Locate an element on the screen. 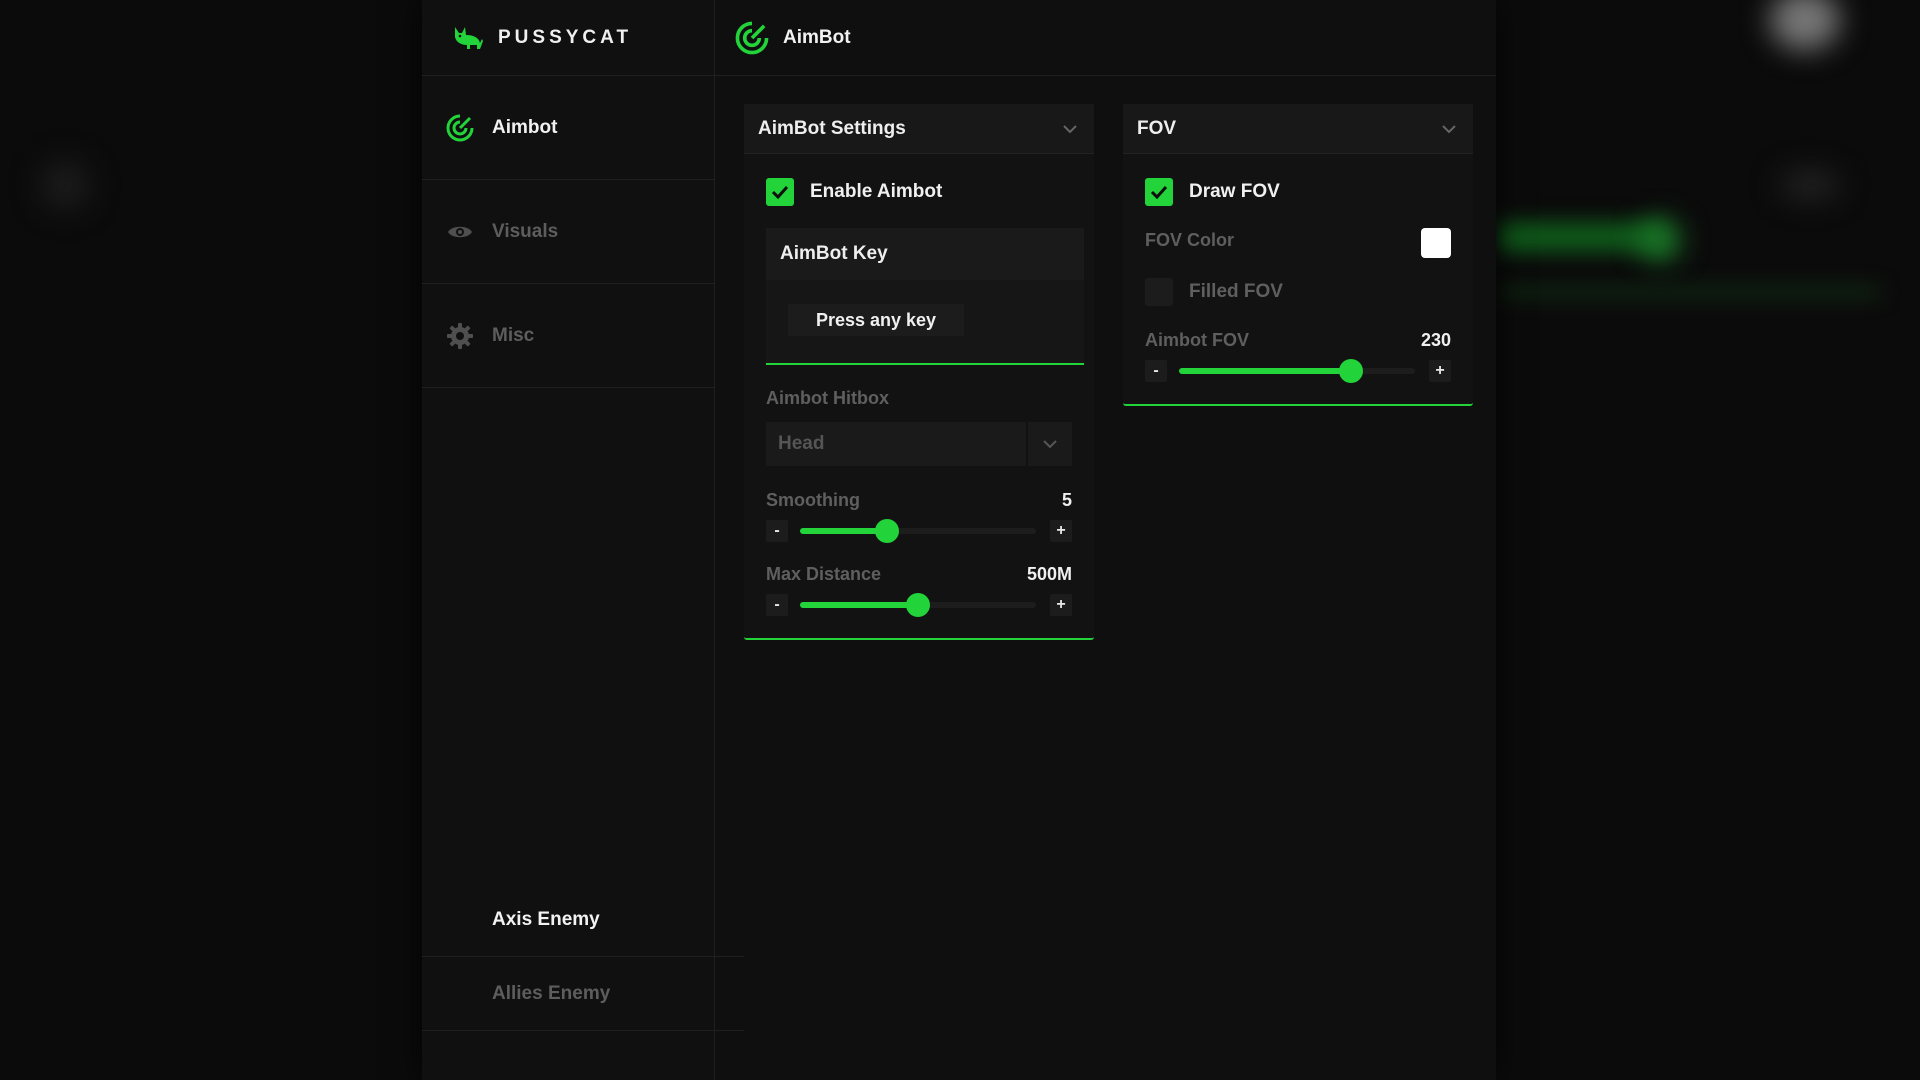 This screenshot has width=1920, height=1080. sub-item-allies-enemy: Allies Enemy is located at coordinates (583, 994).